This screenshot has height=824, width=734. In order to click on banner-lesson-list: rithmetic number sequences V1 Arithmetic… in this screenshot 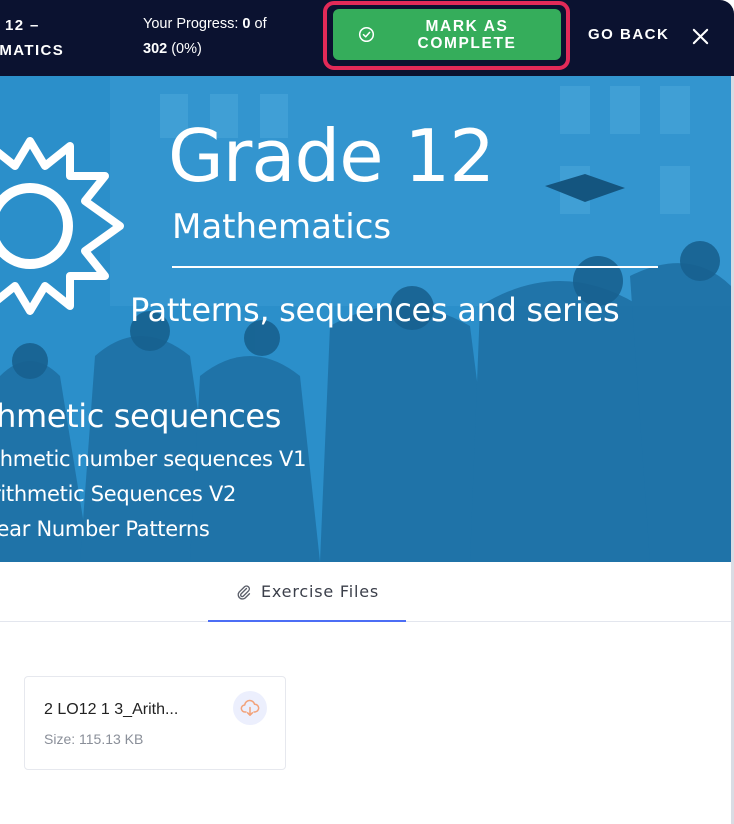, I will do `click(153, 494)`.